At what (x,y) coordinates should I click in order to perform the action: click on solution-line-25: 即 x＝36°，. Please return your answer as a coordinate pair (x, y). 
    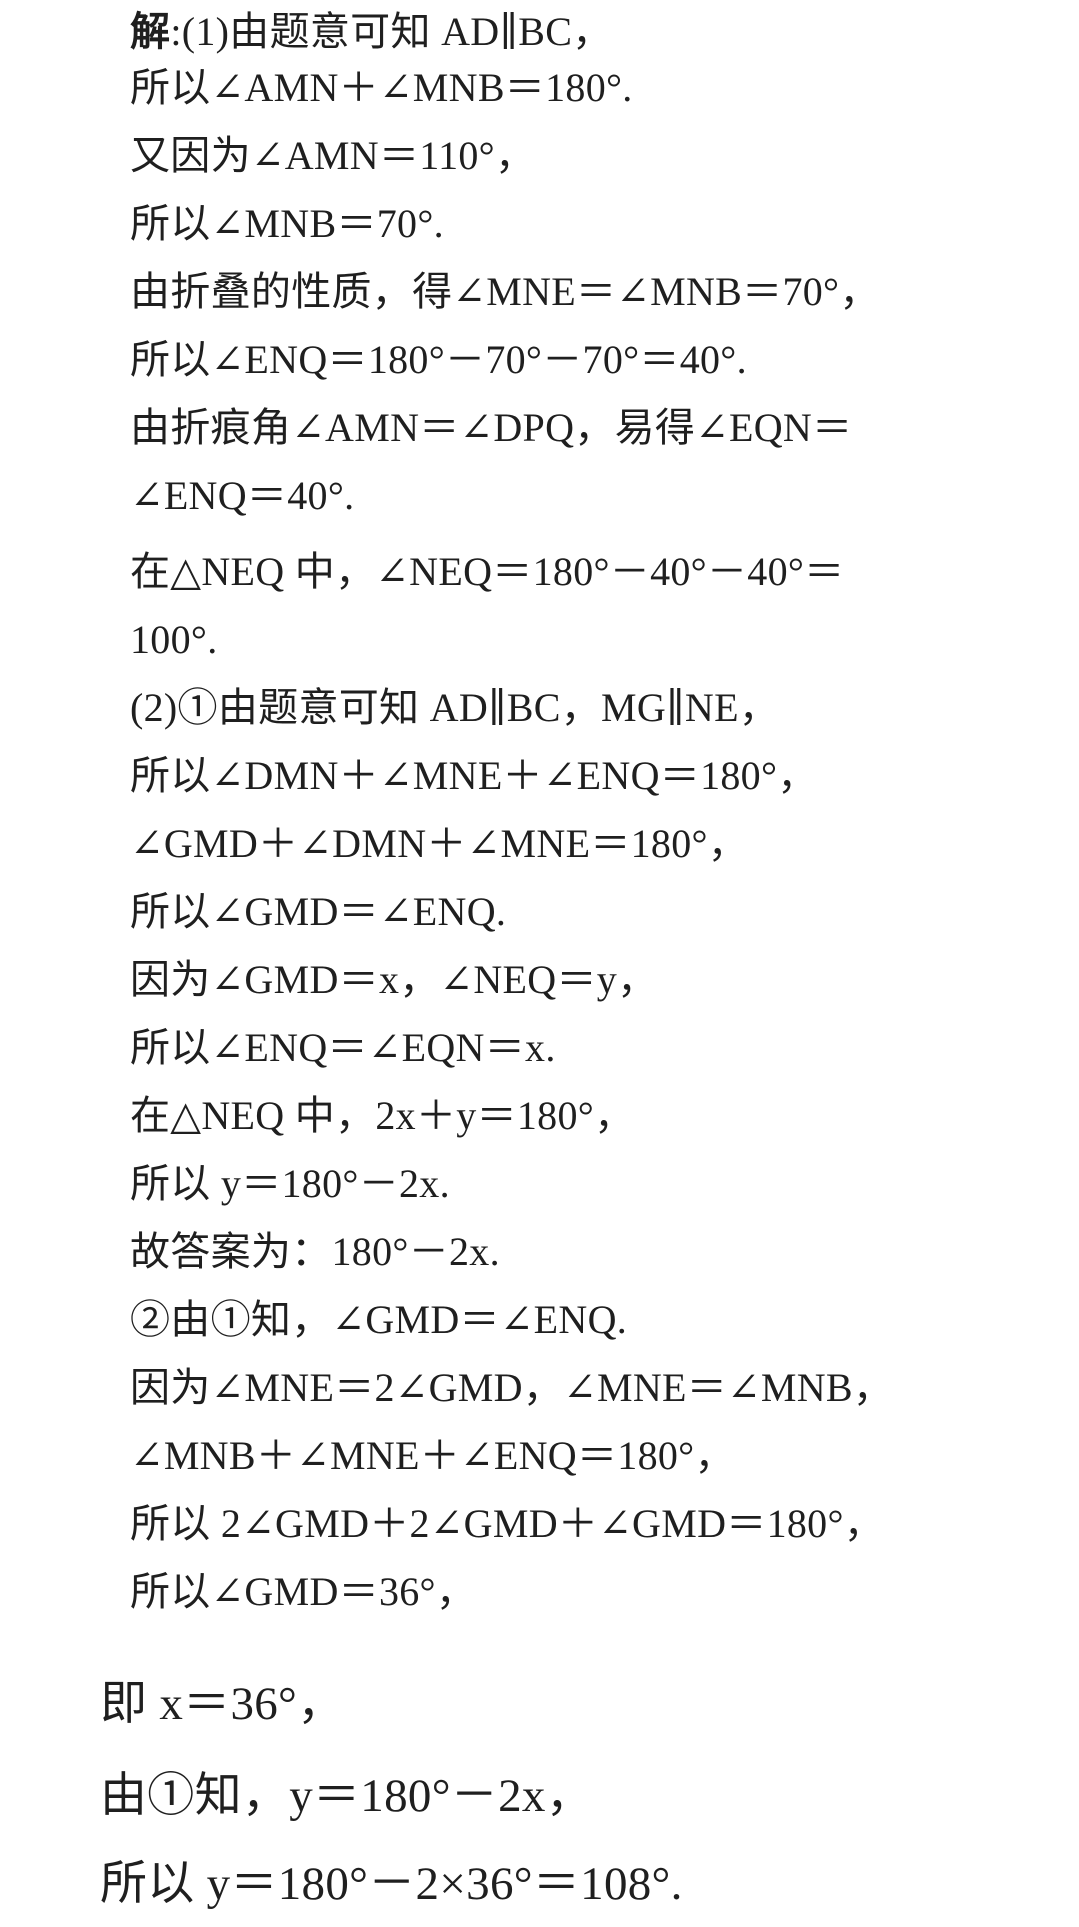
    Looking at the image, I should click on (222, 1704).